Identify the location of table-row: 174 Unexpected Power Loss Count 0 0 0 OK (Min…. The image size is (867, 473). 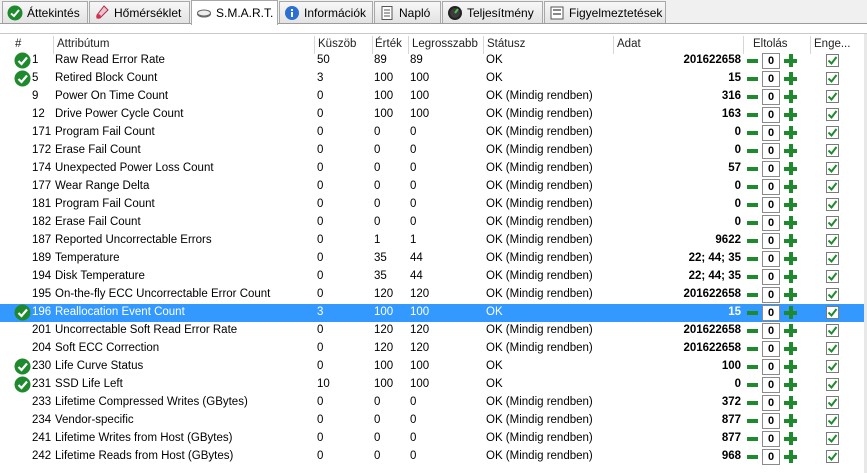
(433, 169).